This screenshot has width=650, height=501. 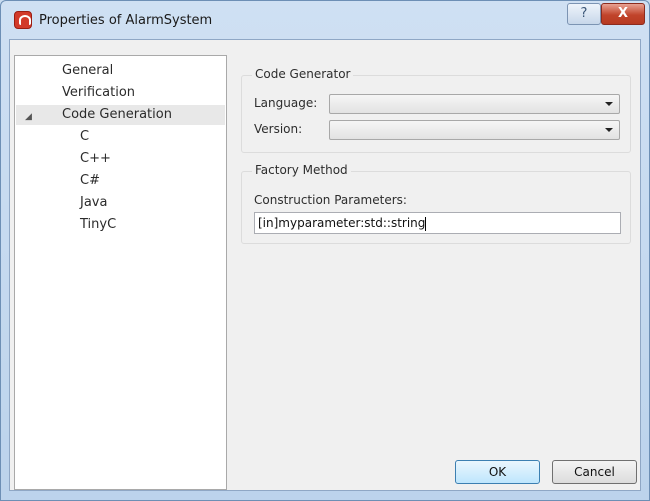 What do you see at coordinates (98, 225) in the screenshot?
I see `tree-item-tinyc: TinyC` at bounding box center [98, 225].